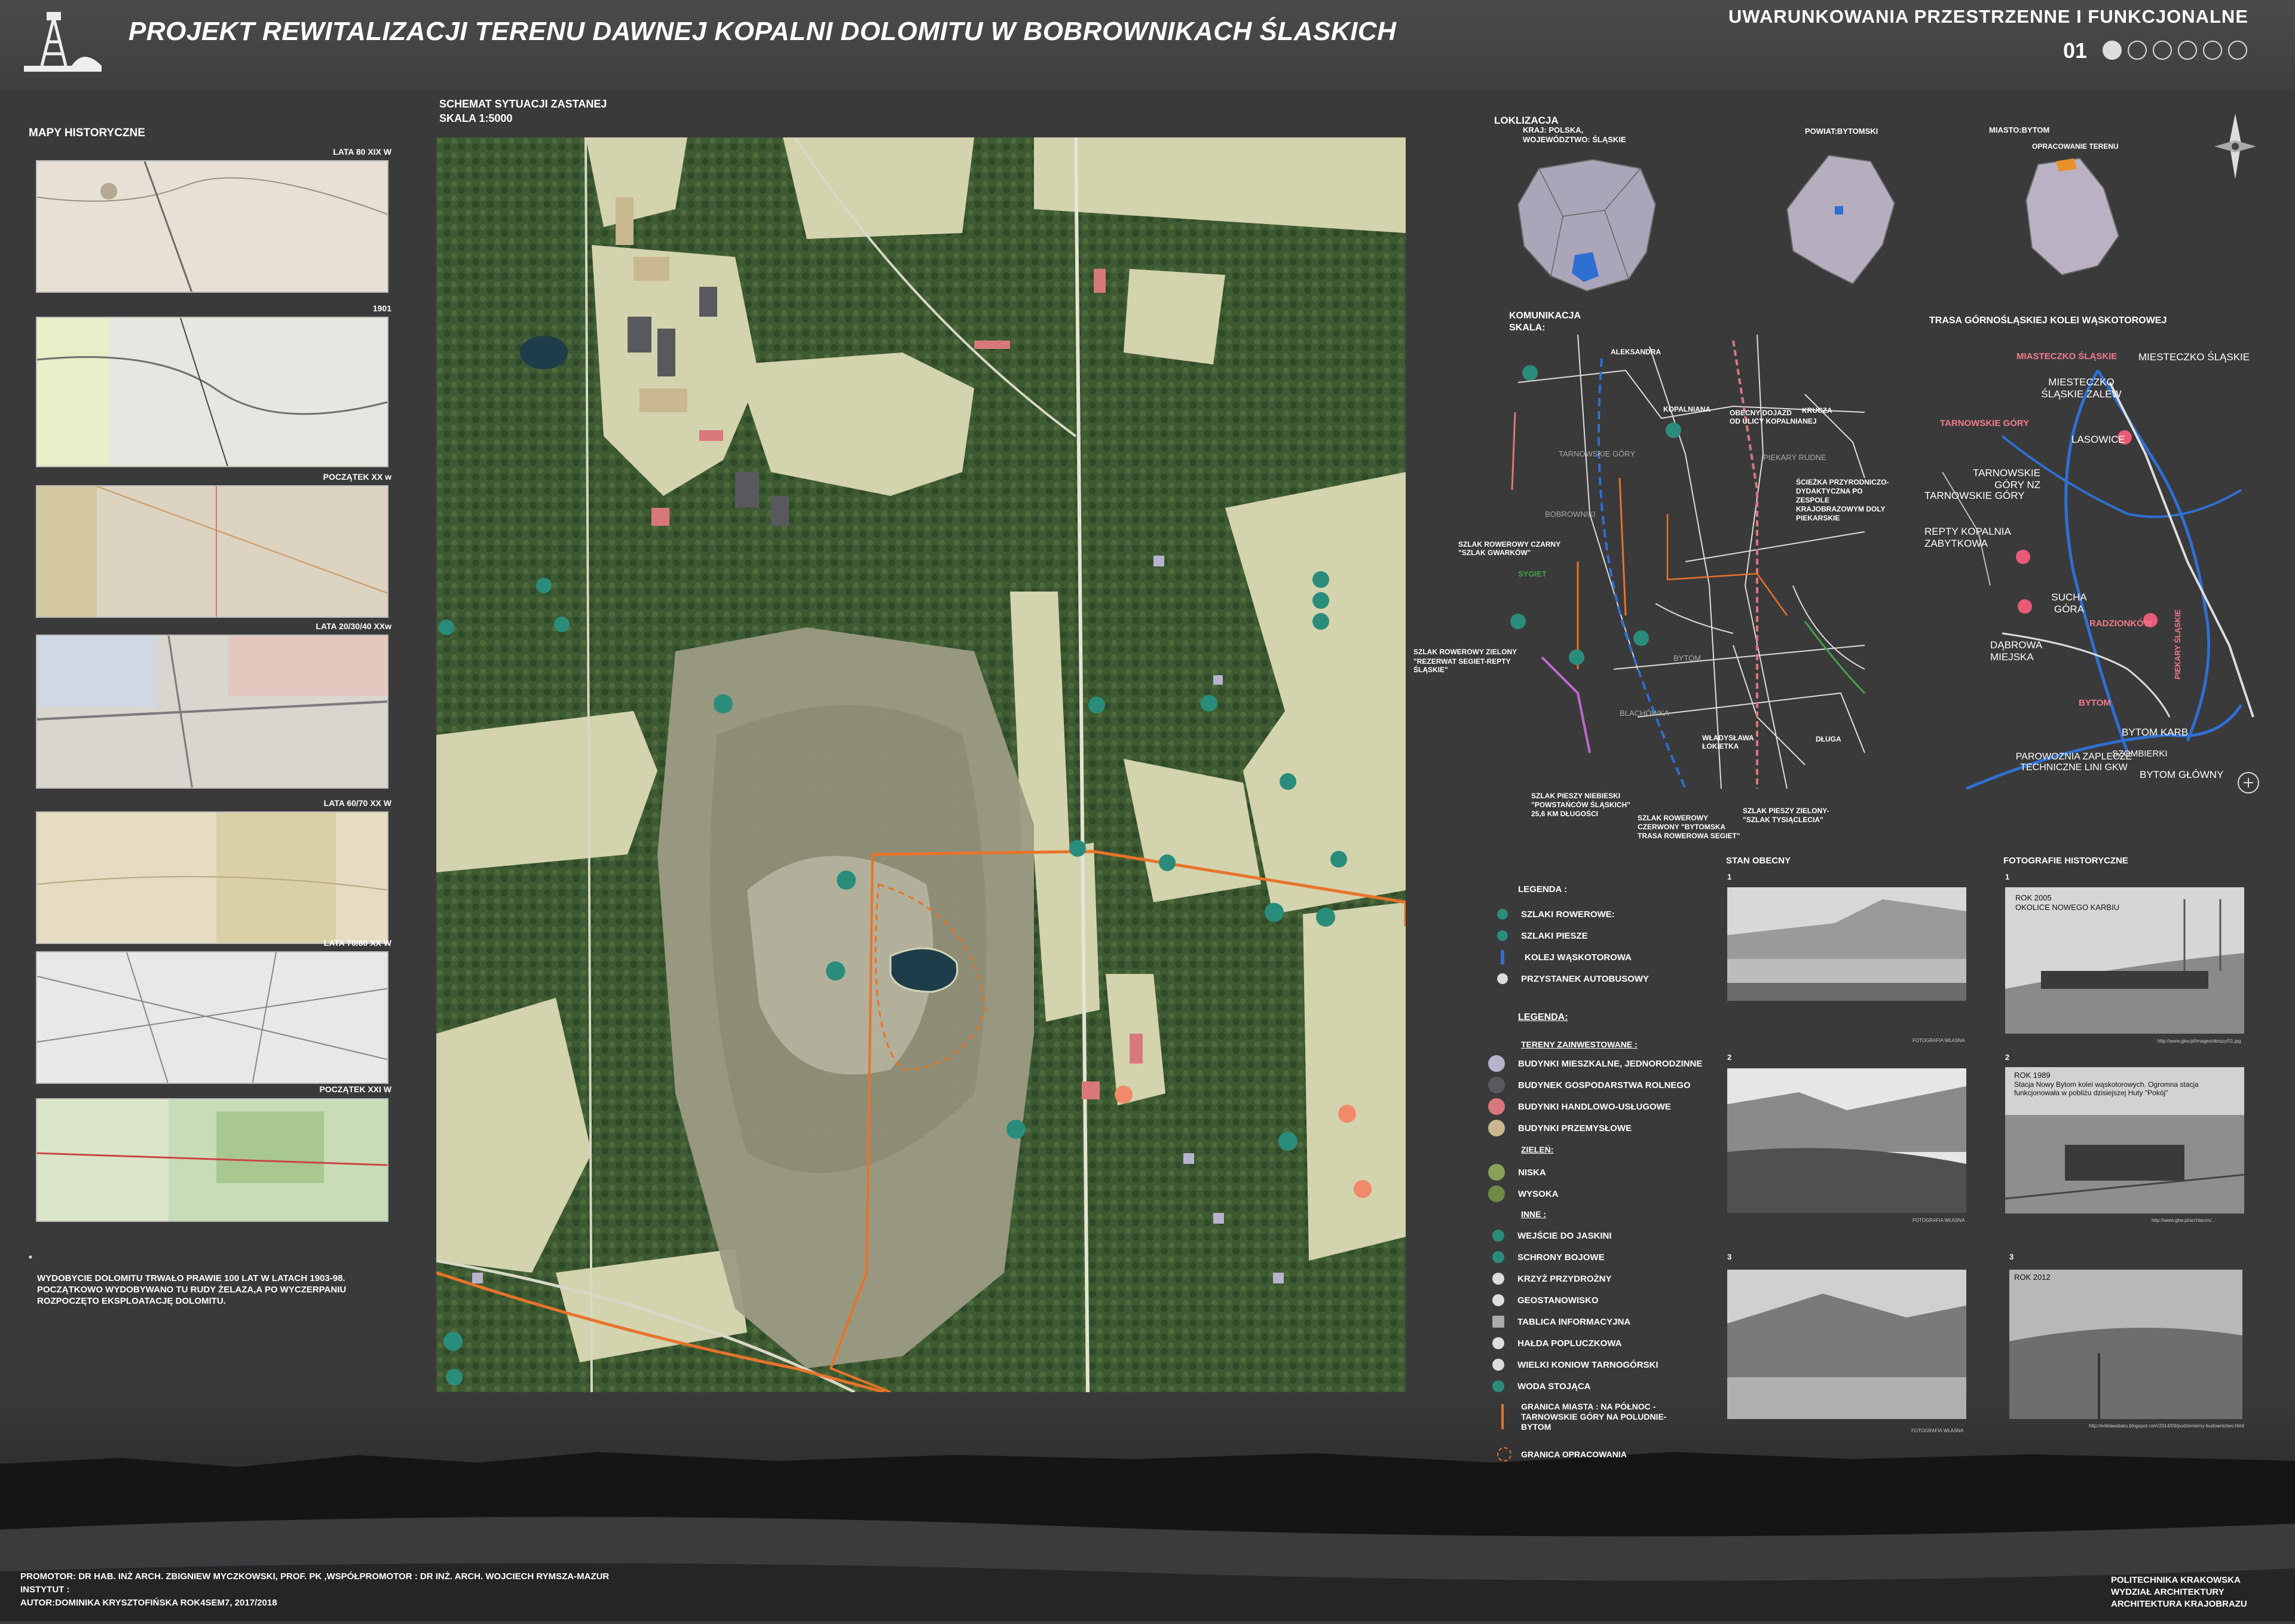 This screenshot has width=2295, height=1624. I want to click on station-radzionkow: RADZIONKÓW, so click(2120, 623).